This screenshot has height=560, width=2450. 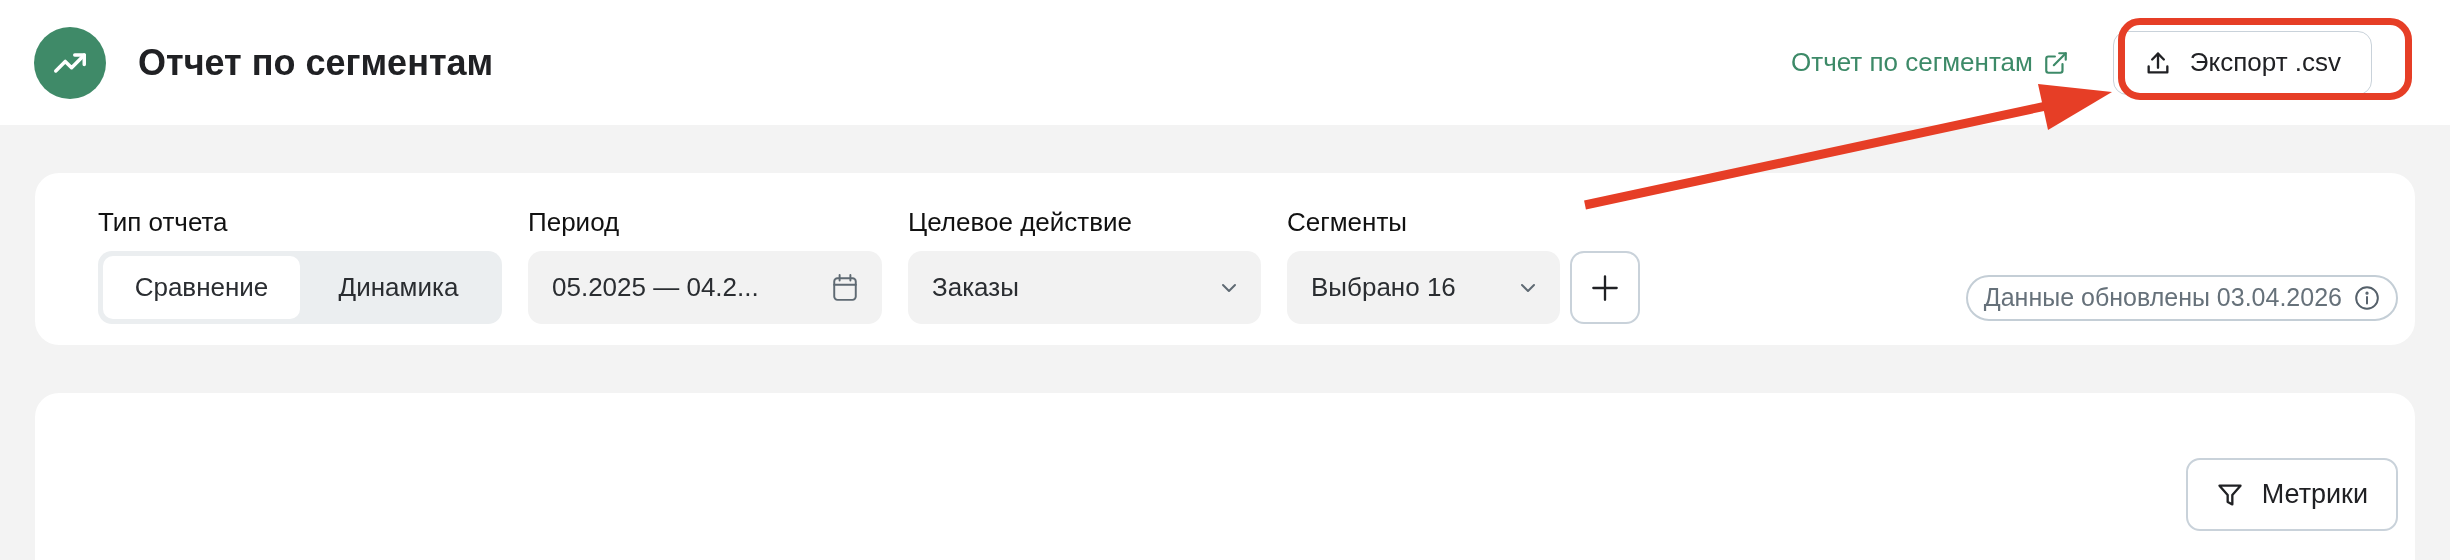 What do you see at coordinates (2242, 62) in the screenshot?
I see `export-button: Экспорт .csv` at bounding box center [2242, 62].